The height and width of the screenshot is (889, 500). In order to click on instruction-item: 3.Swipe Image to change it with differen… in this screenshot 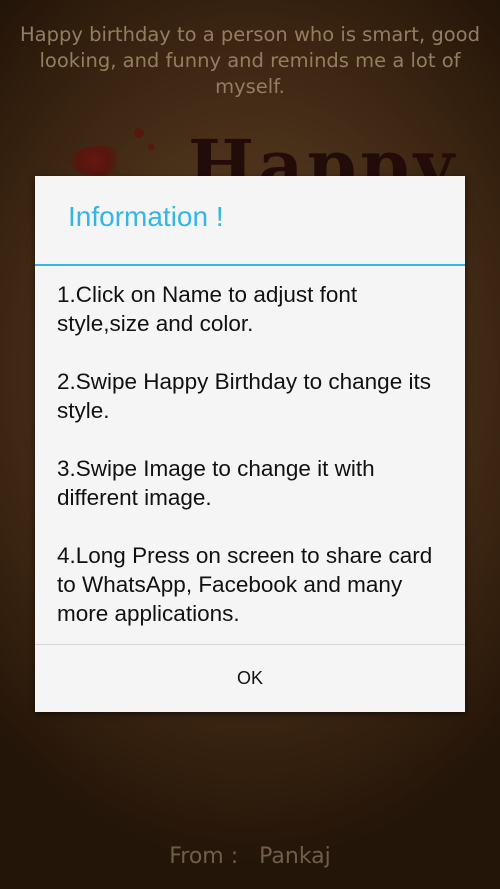, I will do `click(216, 483)`.